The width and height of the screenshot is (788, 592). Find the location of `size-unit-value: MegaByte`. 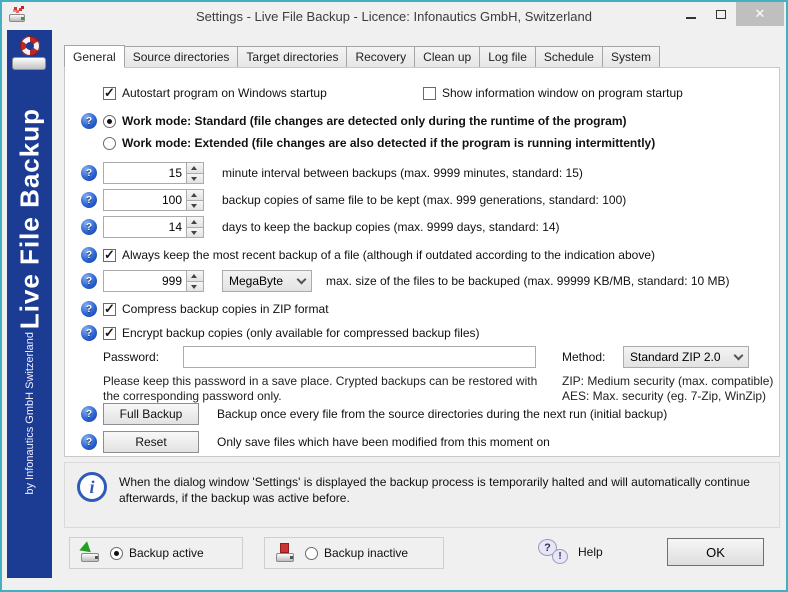

size-unit-value: MegaByte is located at coordinates (256, 281).